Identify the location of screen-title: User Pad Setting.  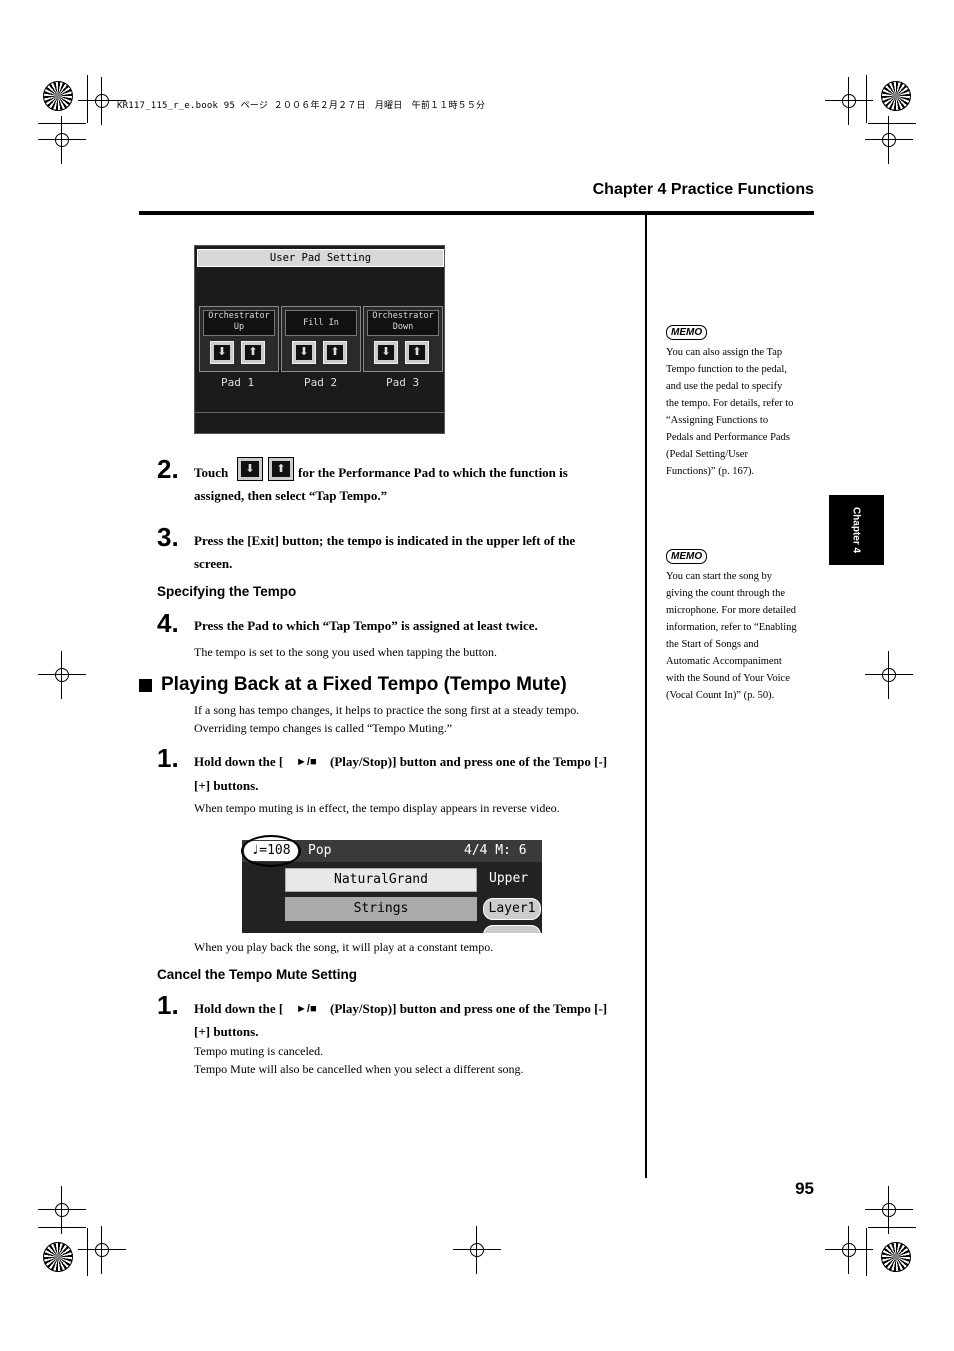
(320, 258).